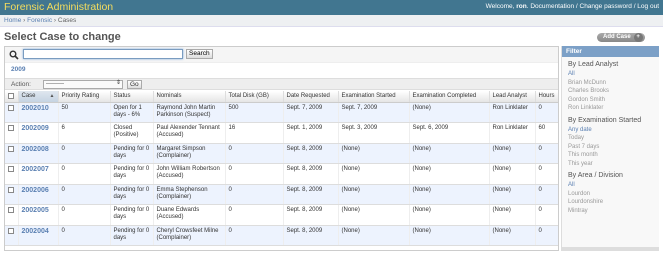 The width and height of the screenshot is (663, 253). I want to click on go-button: Go, so click(134, 84).